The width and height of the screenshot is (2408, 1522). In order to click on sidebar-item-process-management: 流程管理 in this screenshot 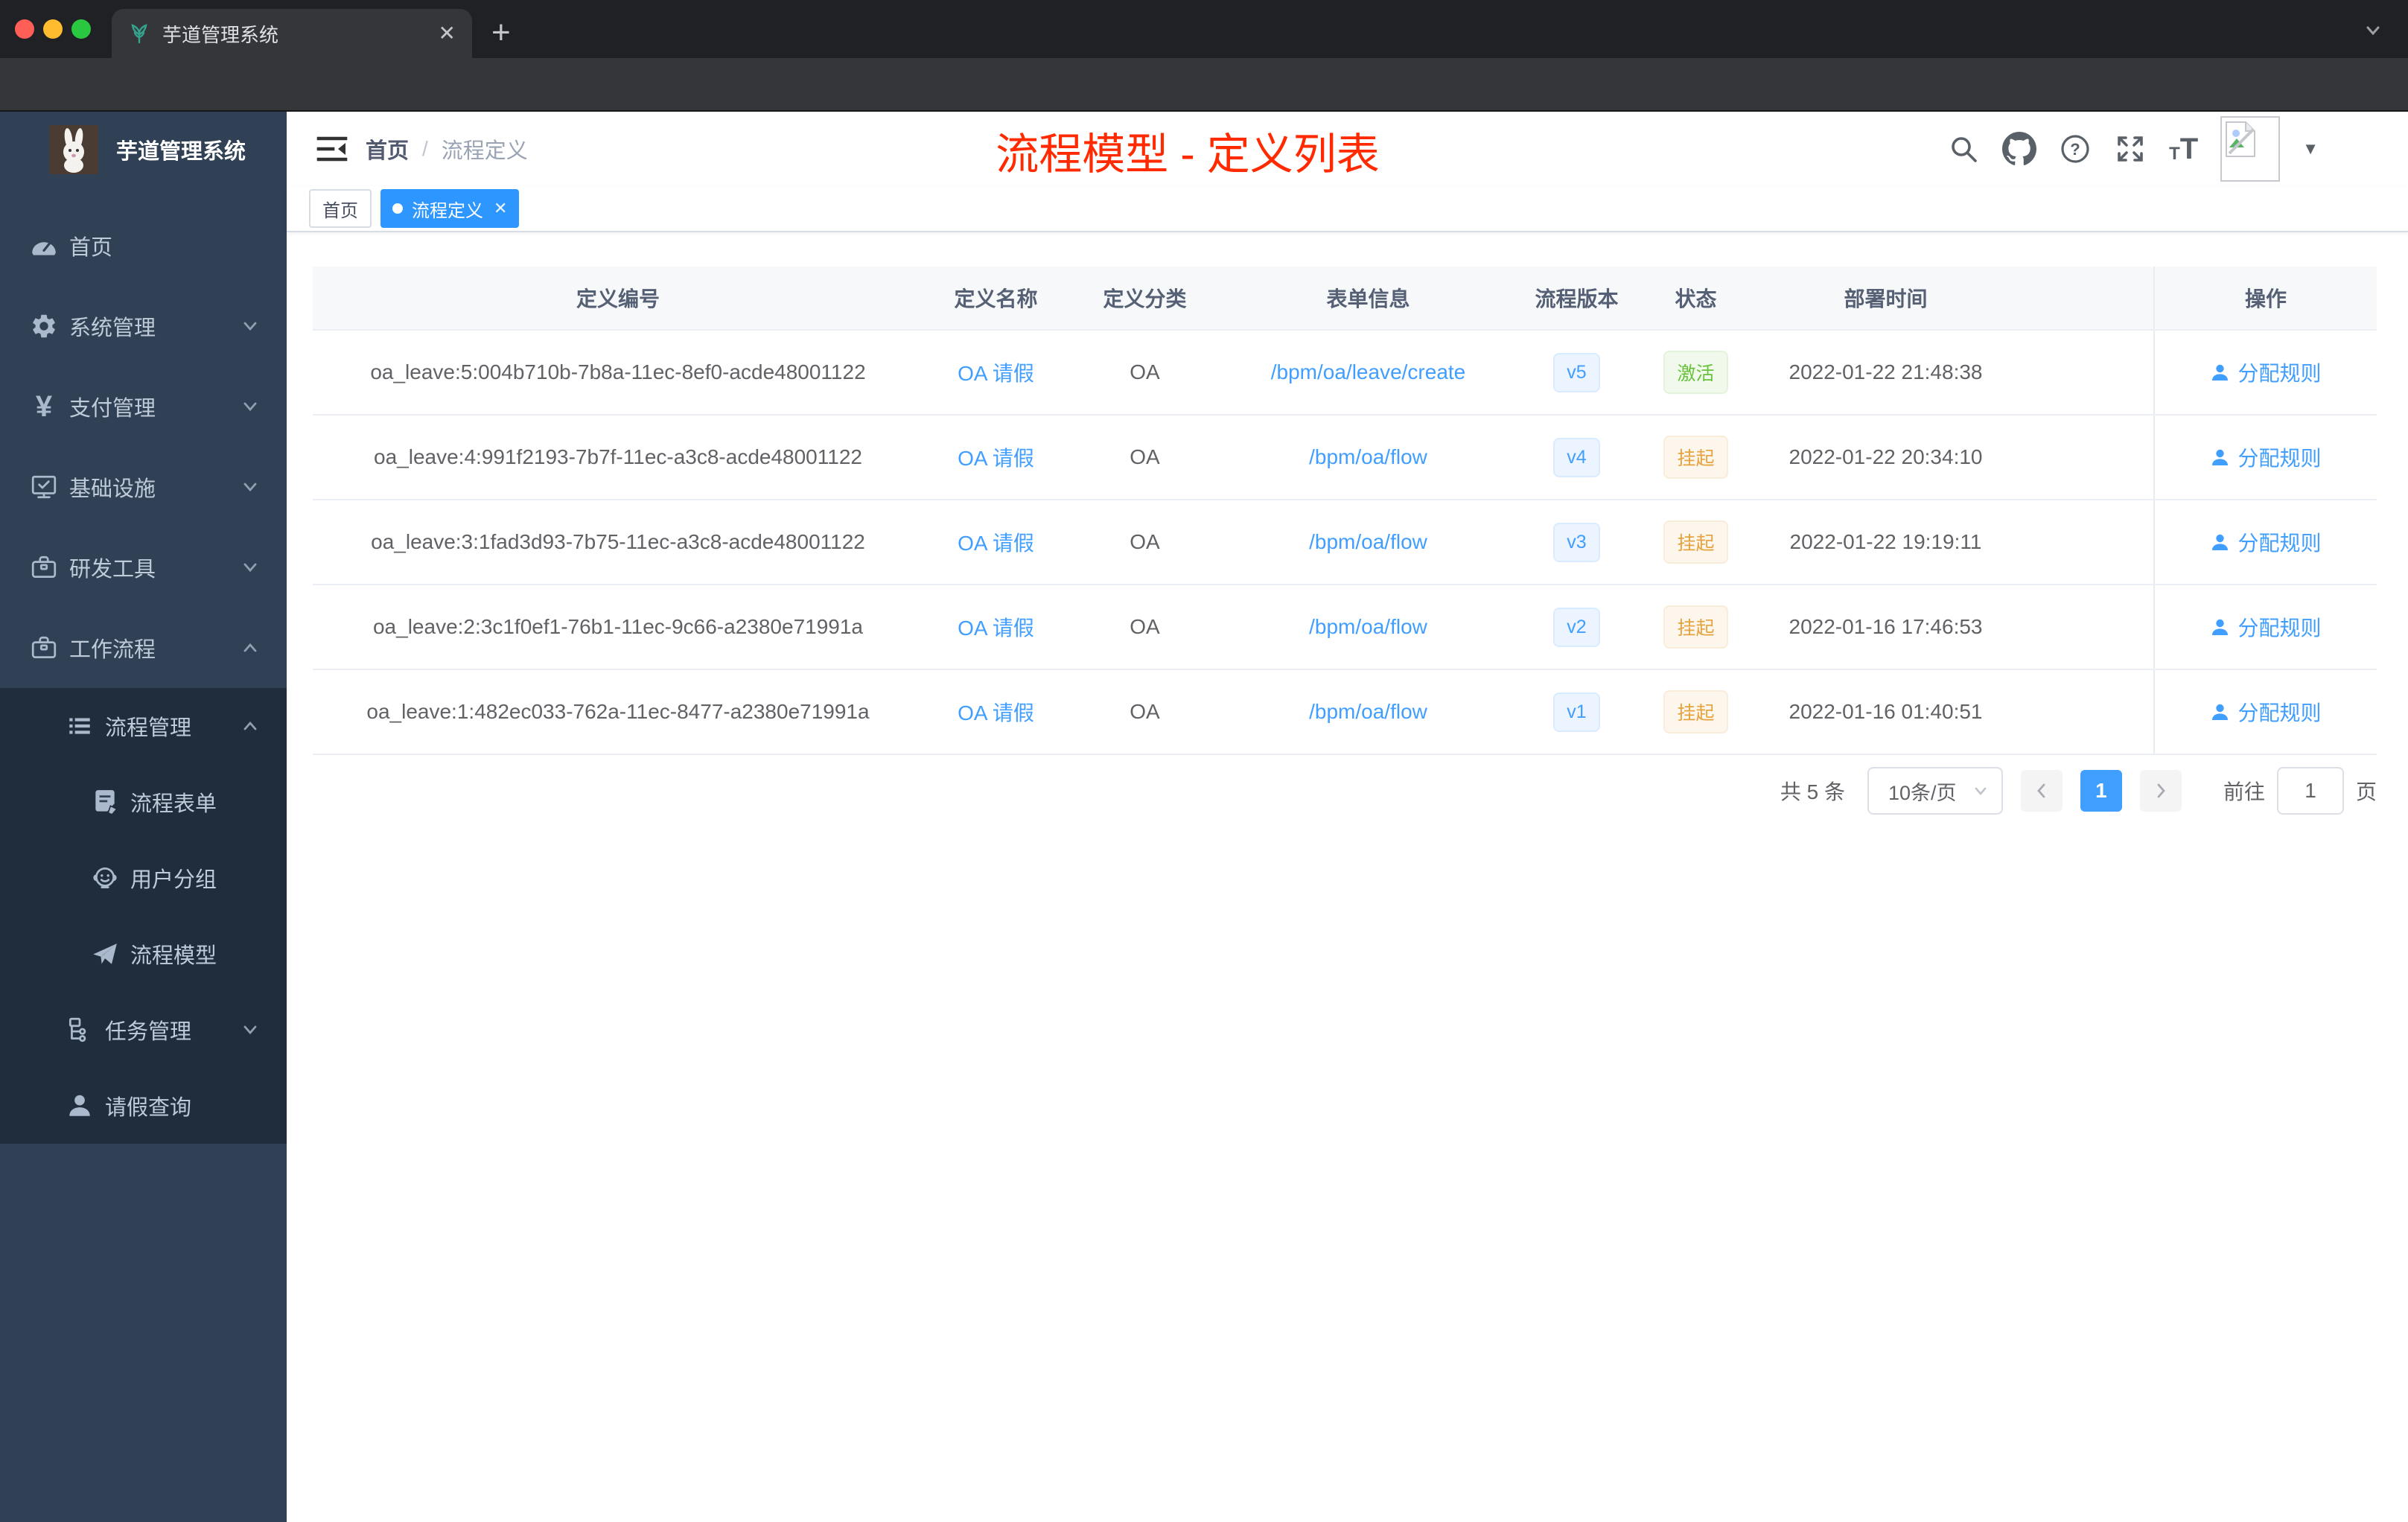, I will do `click(143, 726)`.